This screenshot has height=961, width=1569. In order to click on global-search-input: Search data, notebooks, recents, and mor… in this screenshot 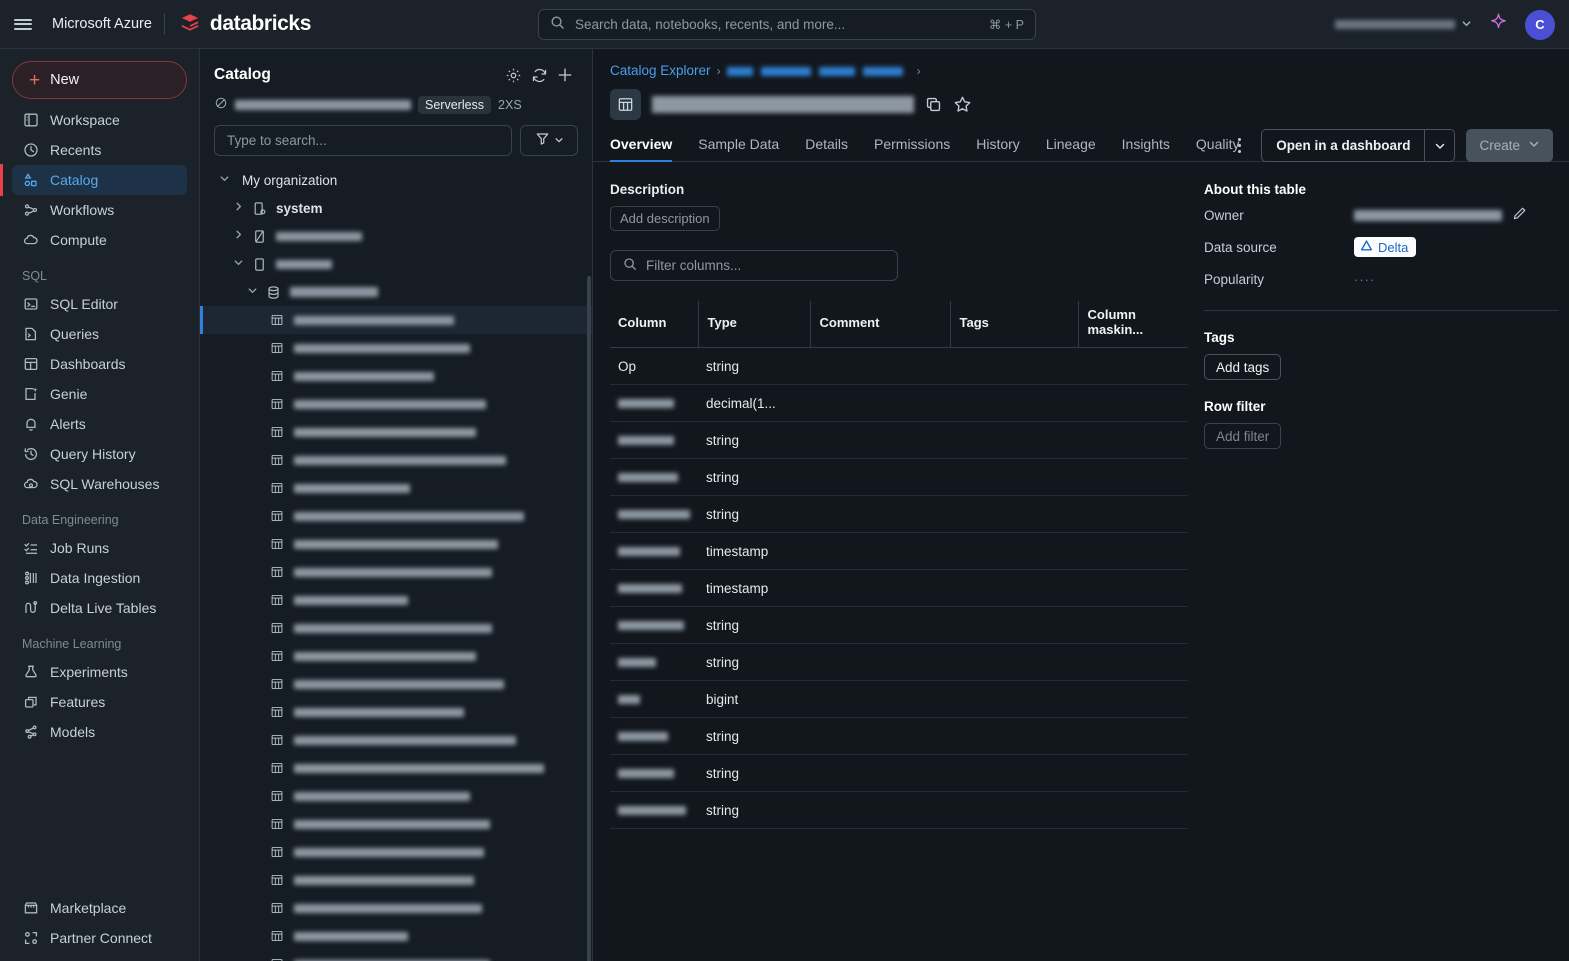, I will do `click(787, 24)`.